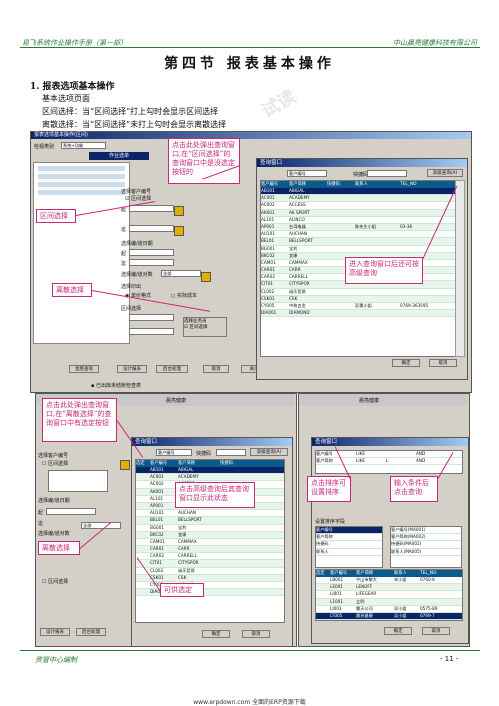 This screenshot has height=706, width=499. Describe the element at coordinates (400, 579) in the screenshot. I see `table-cell: 宋小姐` at that location.